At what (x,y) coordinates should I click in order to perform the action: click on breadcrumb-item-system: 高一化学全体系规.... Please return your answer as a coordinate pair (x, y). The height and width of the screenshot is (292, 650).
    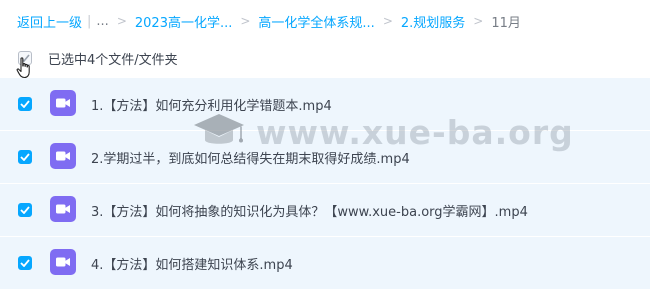
    Looking at the image, I should click on (316, 21).